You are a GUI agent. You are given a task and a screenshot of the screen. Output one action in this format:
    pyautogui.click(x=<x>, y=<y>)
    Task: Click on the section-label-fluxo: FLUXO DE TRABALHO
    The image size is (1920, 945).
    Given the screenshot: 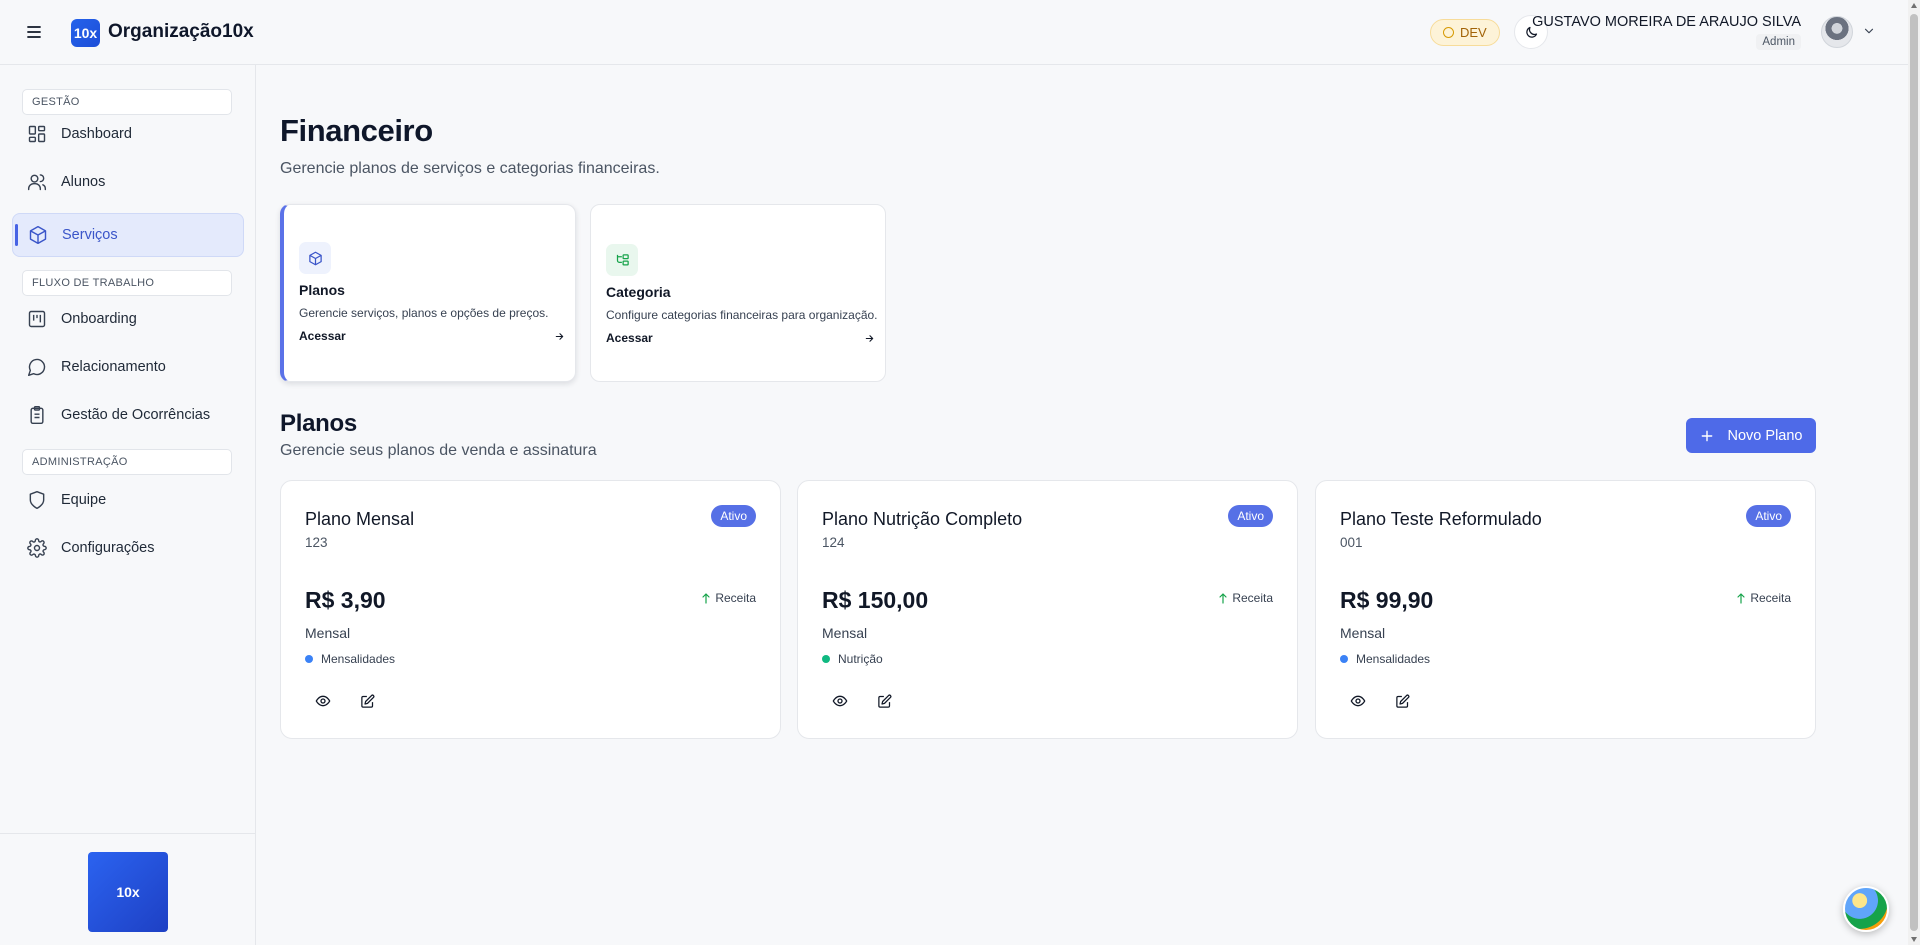 What is the action you would take?
    pyautogui.click(x=127, y=283)
    